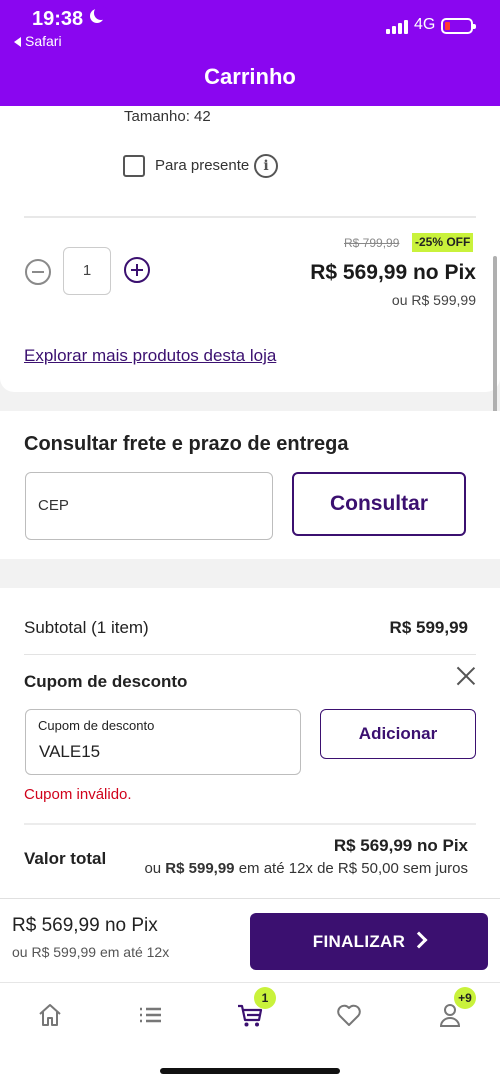 This screenshot has height=1082, width=500. Describe the element at coordinates (43, 41) in the screenshot. I see `back-label: Safari` at that location.